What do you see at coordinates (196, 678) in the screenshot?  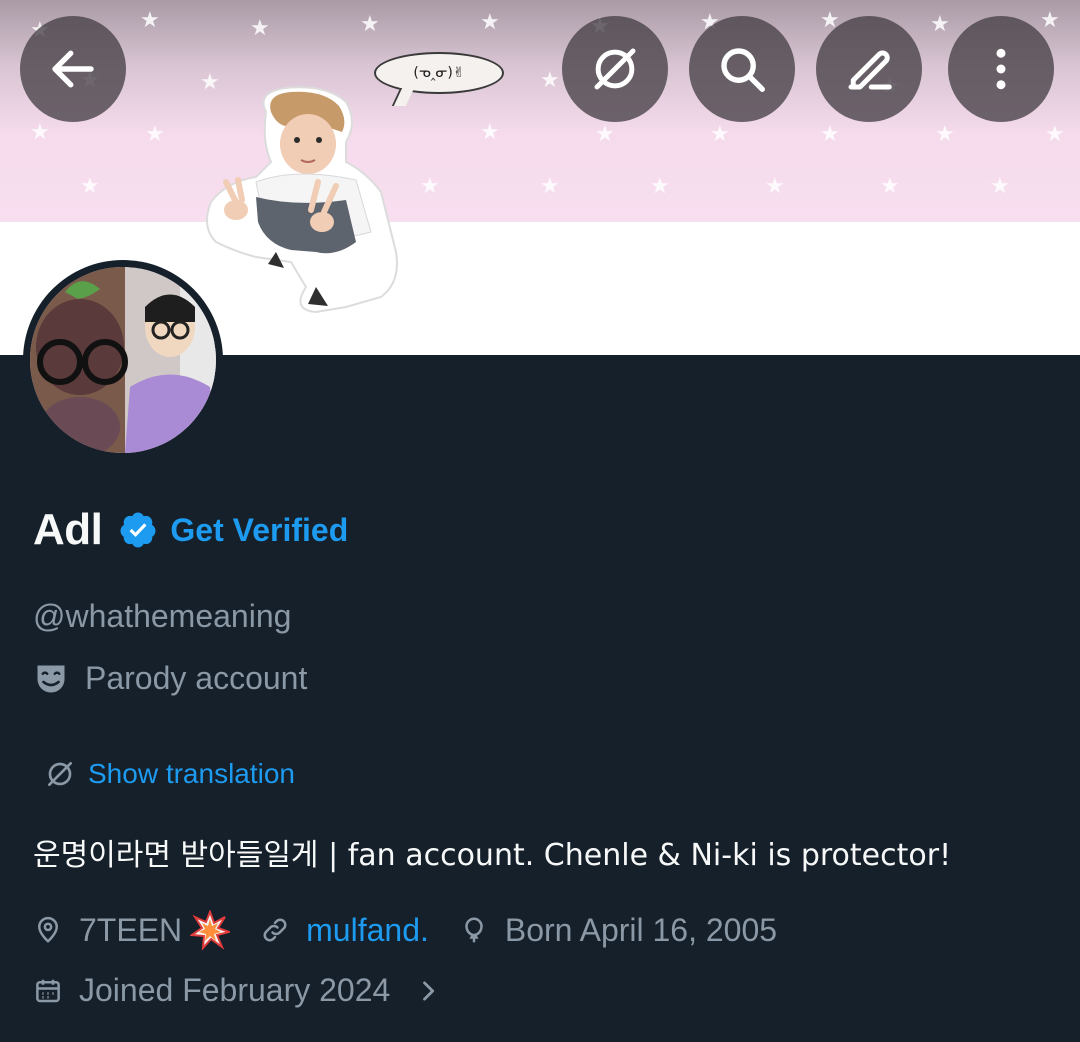 I see `parody-text: Parody account` at bounding box center [196, 678].